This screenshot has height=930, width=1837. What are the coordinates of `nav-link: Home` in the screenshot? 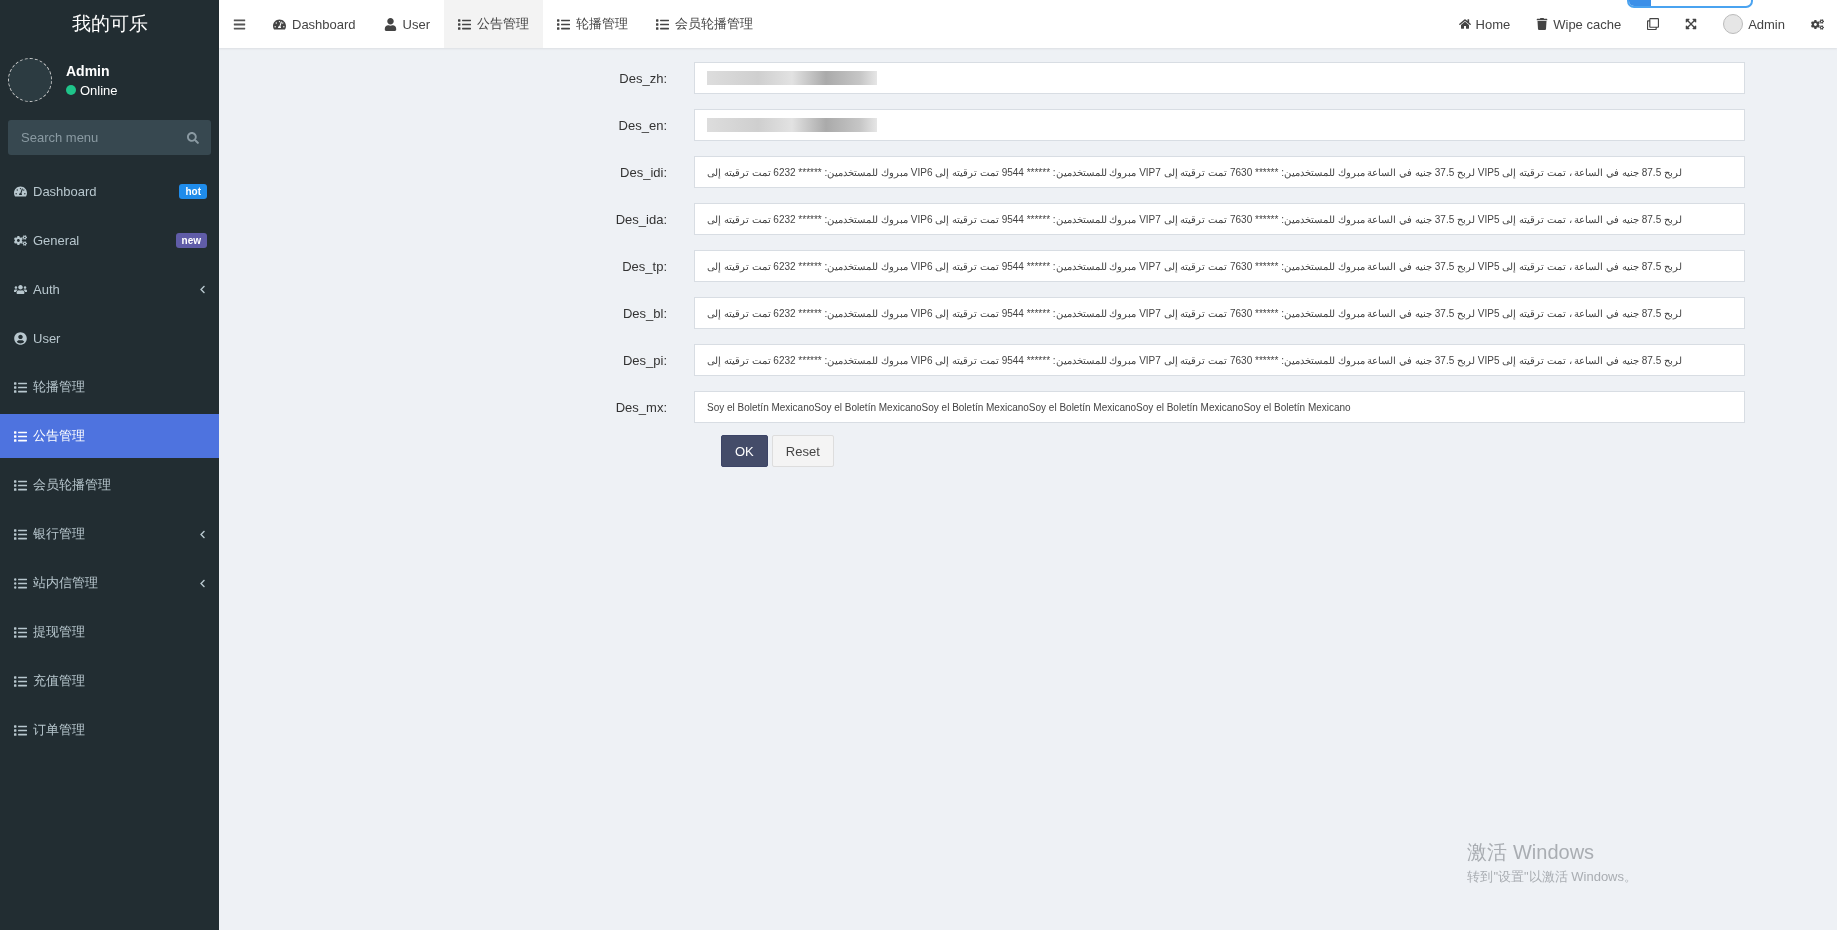 It's located at (1484, 24).